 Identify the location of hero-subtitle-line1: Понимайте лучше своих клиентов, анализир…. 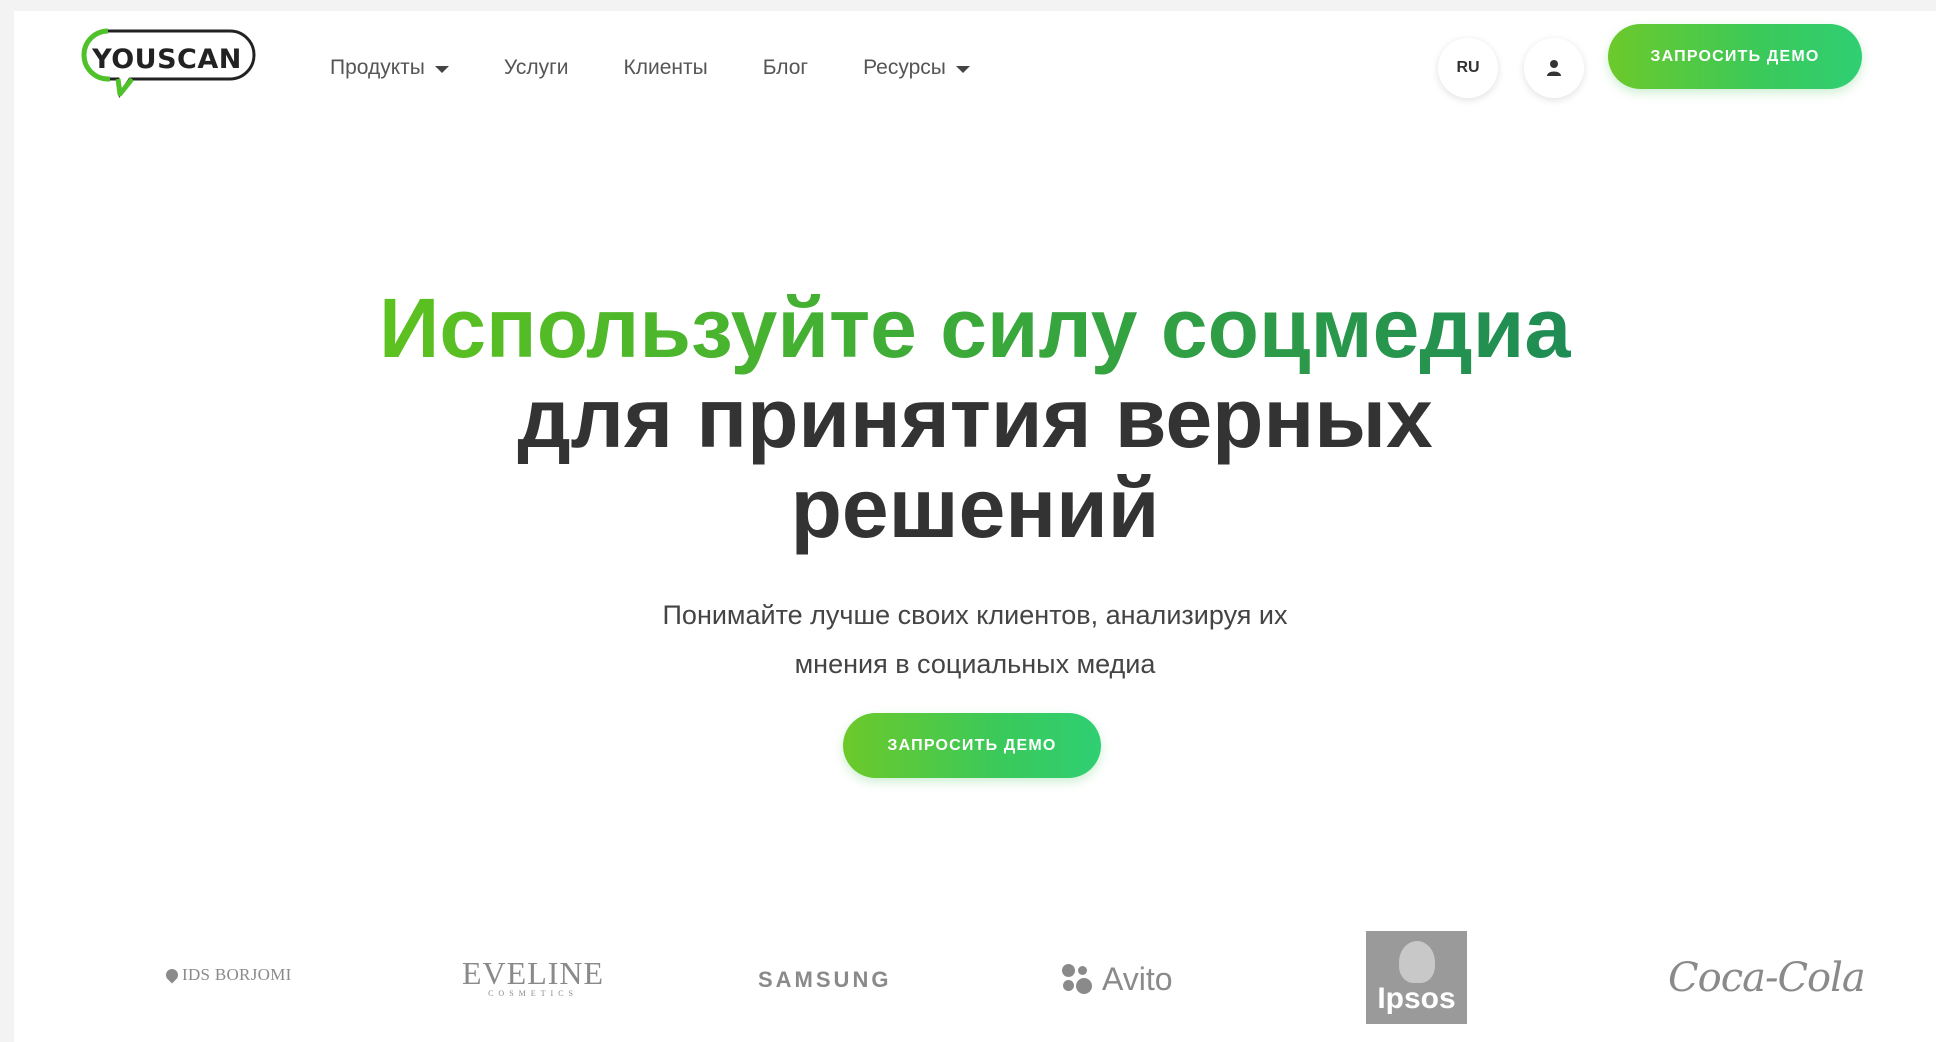
(975, 615).